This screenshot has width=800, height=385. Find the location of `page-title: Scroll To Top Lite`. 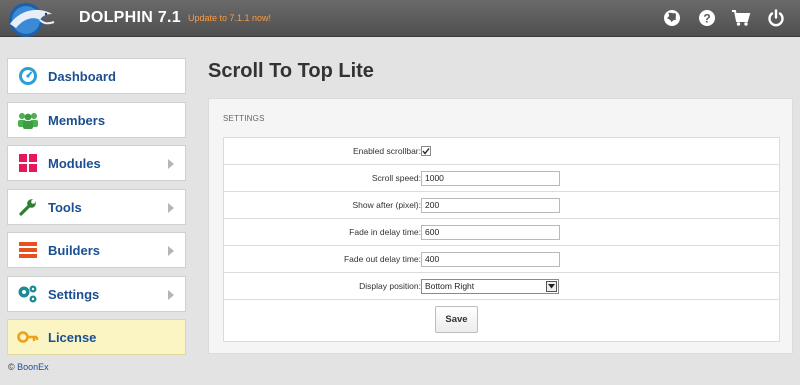

page-title: Scroll To Top Lite is located at coordinates (291, 71).